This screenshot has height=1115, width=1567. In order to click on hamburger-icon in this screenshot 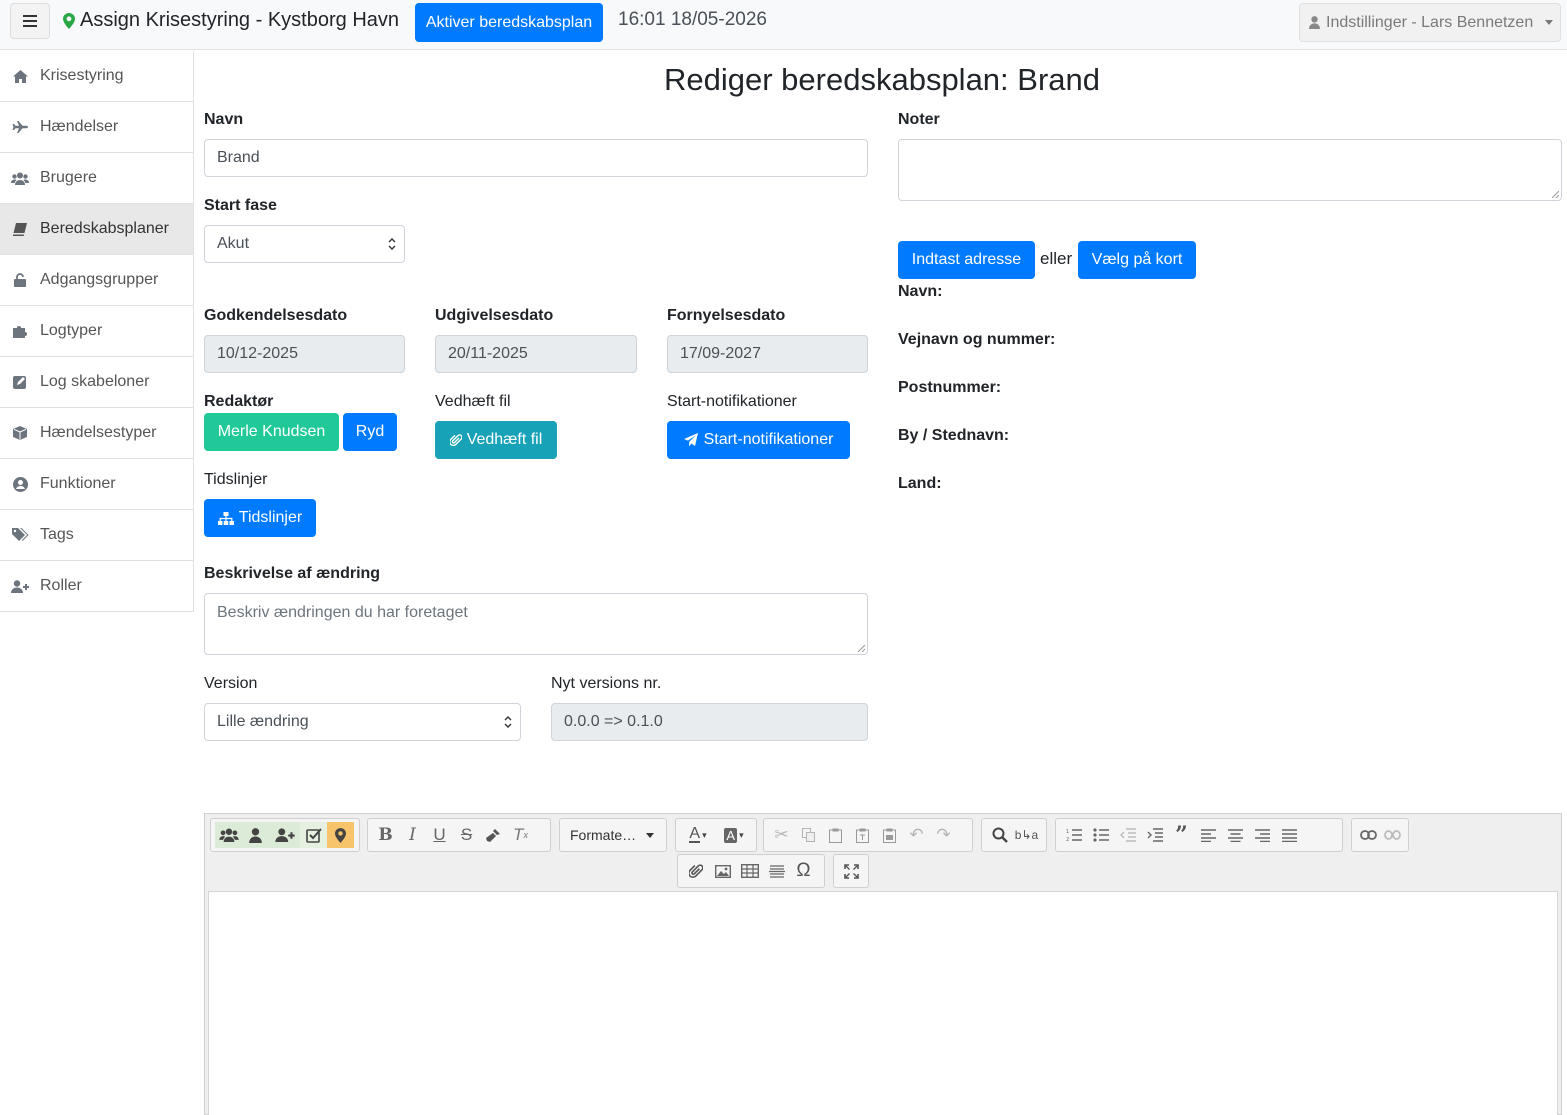, I will do `click(30, 21)`.